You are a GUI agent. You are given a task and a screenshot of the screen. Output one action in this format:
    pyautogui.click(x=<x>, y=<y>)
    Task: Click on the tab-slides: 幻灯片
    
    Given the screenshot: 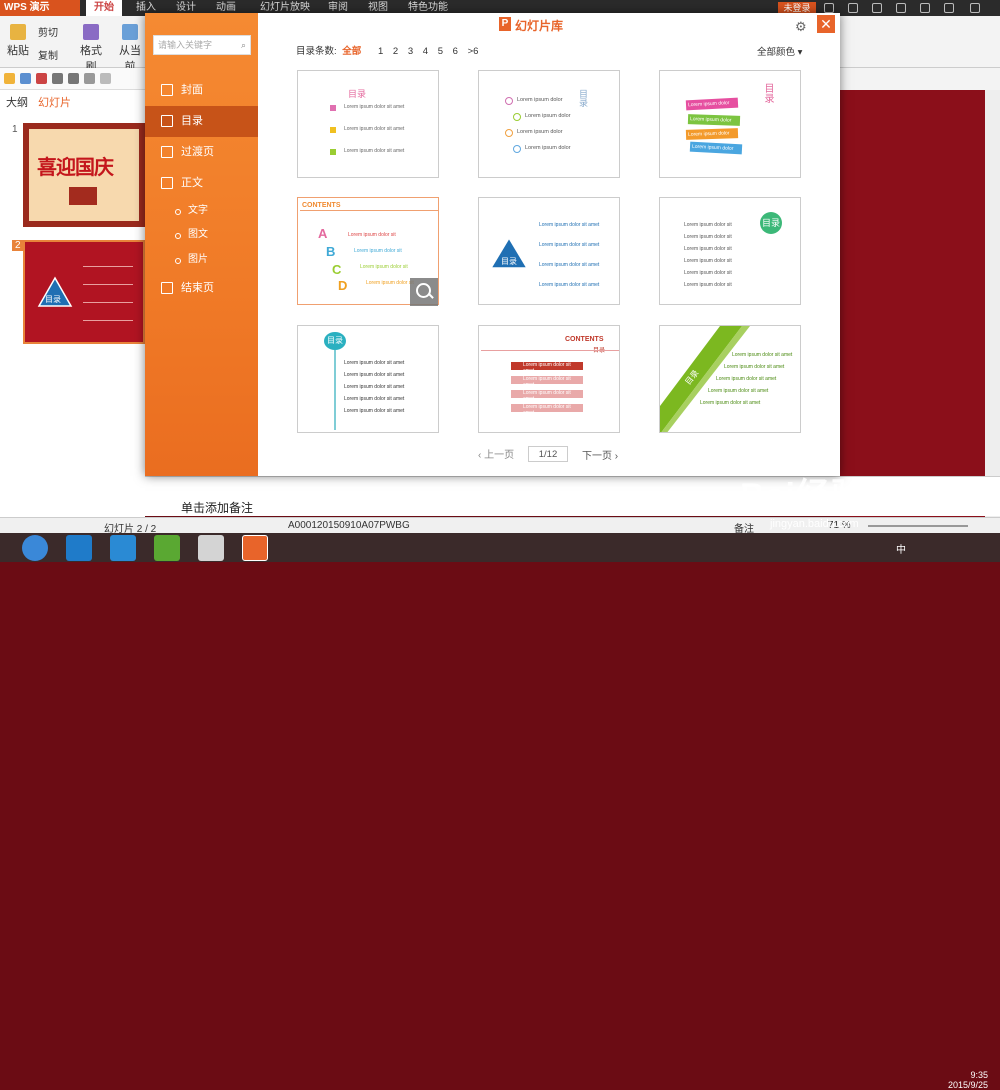 What is the action you would take?
    pyautogui.click(x=54, y=102)
    